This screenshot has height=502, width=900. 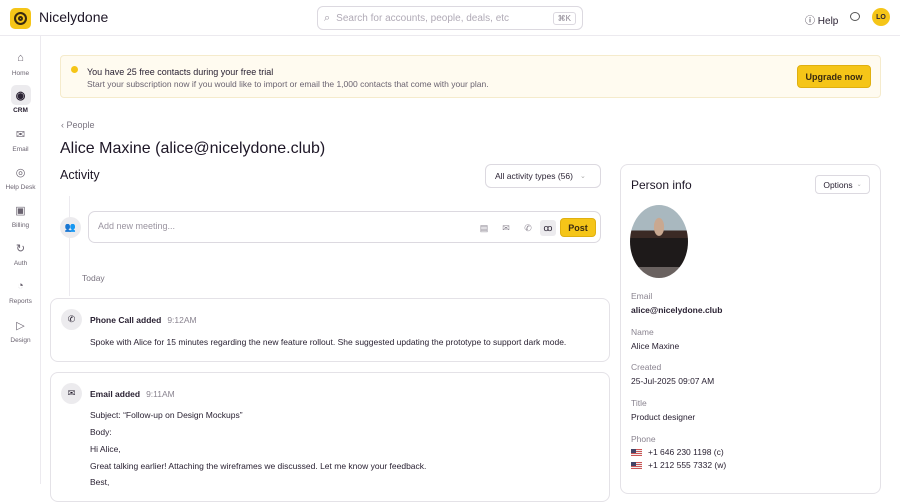 I want to click on activity-header: Phone Call added 9:12AM, so click(x=143, y=320).